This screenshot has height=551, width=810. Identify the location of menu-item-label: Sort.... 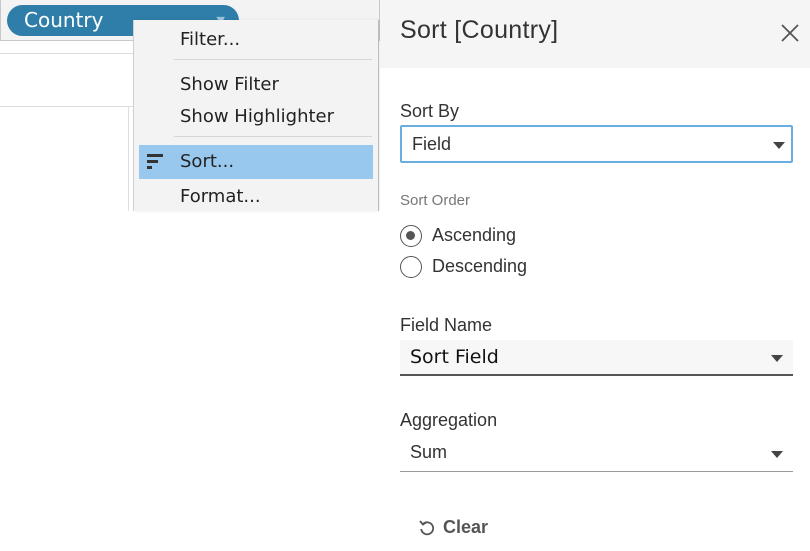
(207, 161).